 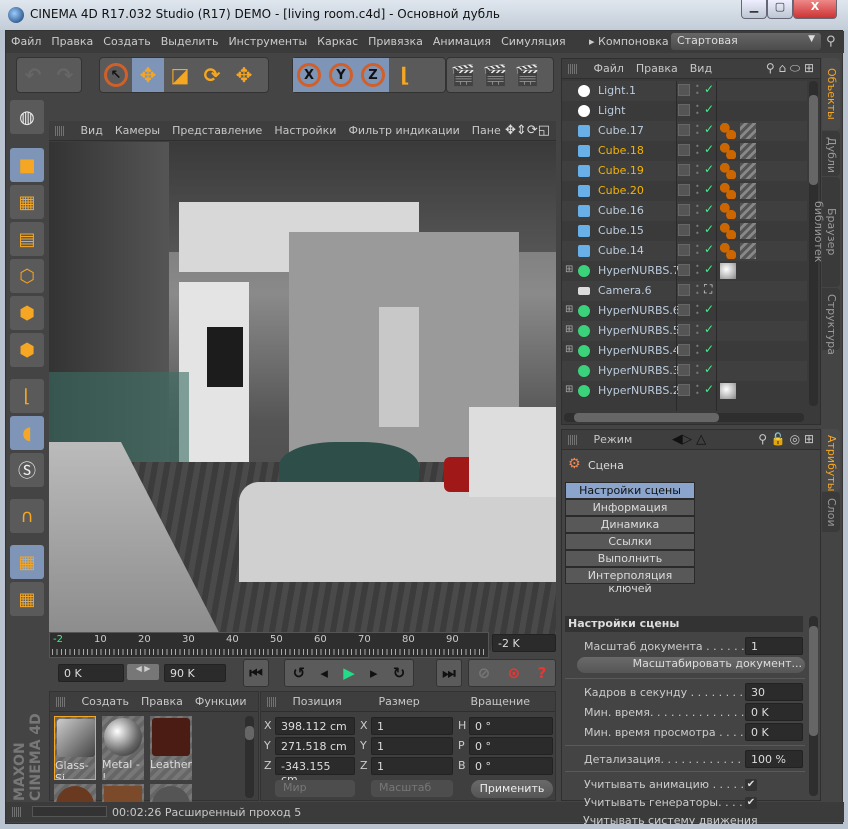 What do you see at coordinates (774, 692) in the screenshot?
I see `fps-field: 30` at bounding box center [774, 692].